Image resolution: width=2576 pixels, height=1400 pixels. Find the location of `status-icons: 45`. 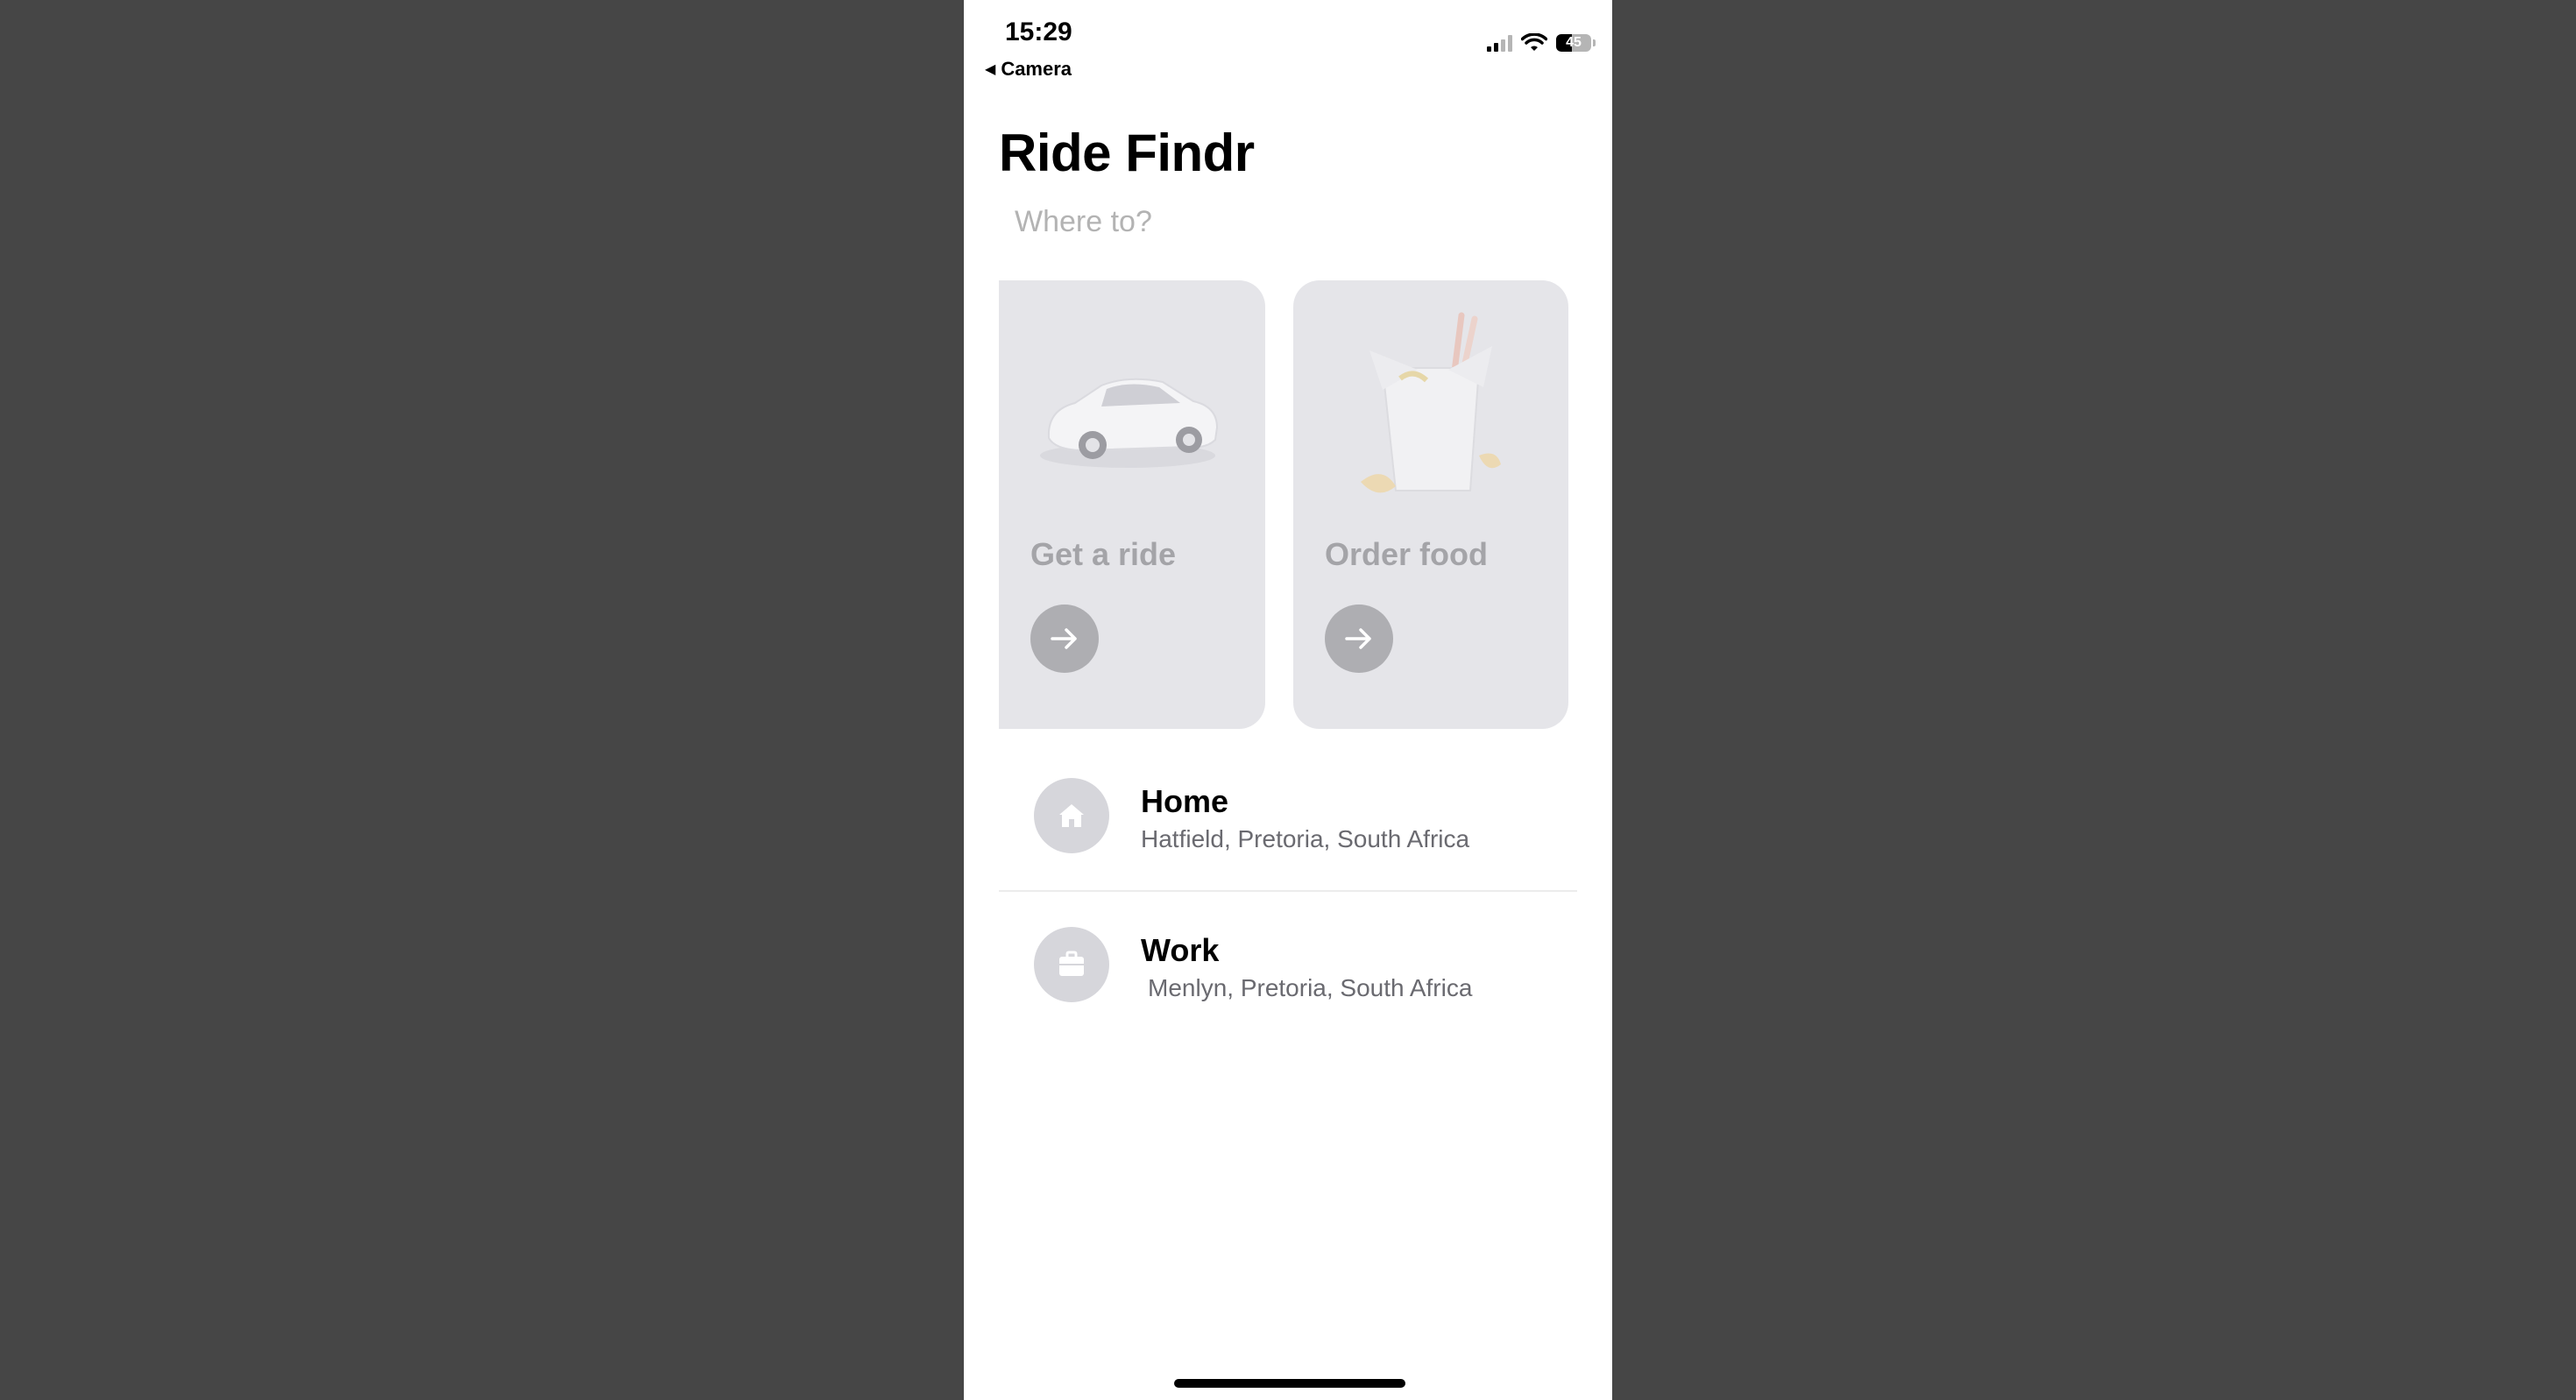

status-icons: 45 is located at coordinates (1541, 43).